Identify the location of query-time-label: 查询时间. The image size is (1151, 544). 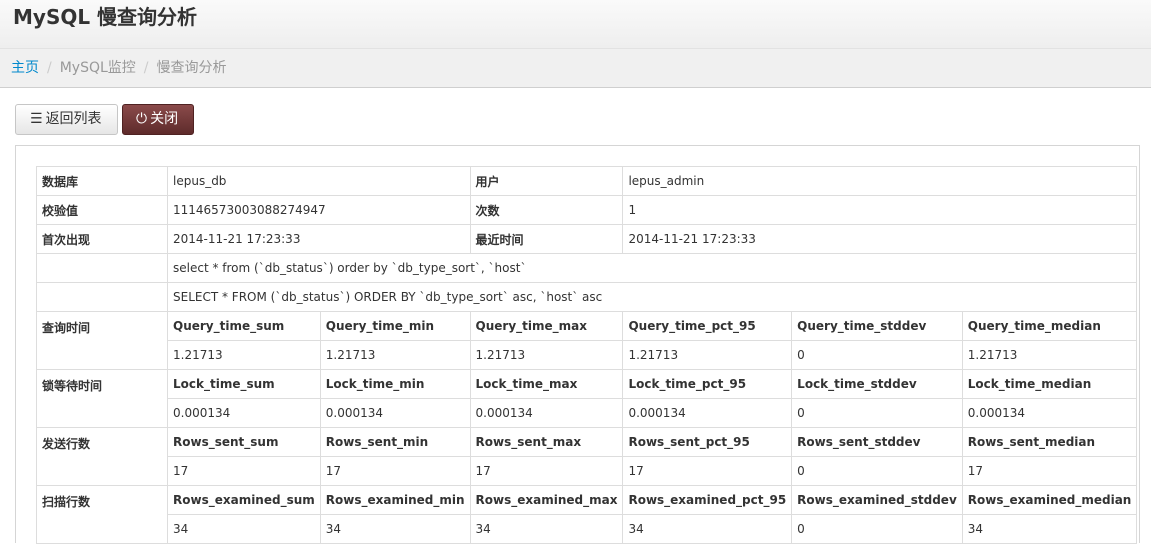
(102, 340).